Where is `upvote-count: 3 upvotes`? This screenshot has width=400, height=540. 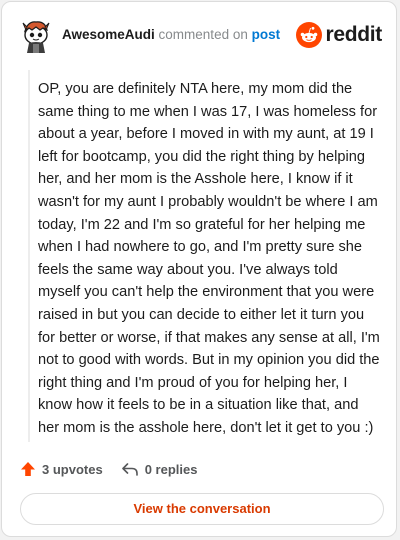 upvote-count: 3 upvotes is located at coordinates (72, 469).